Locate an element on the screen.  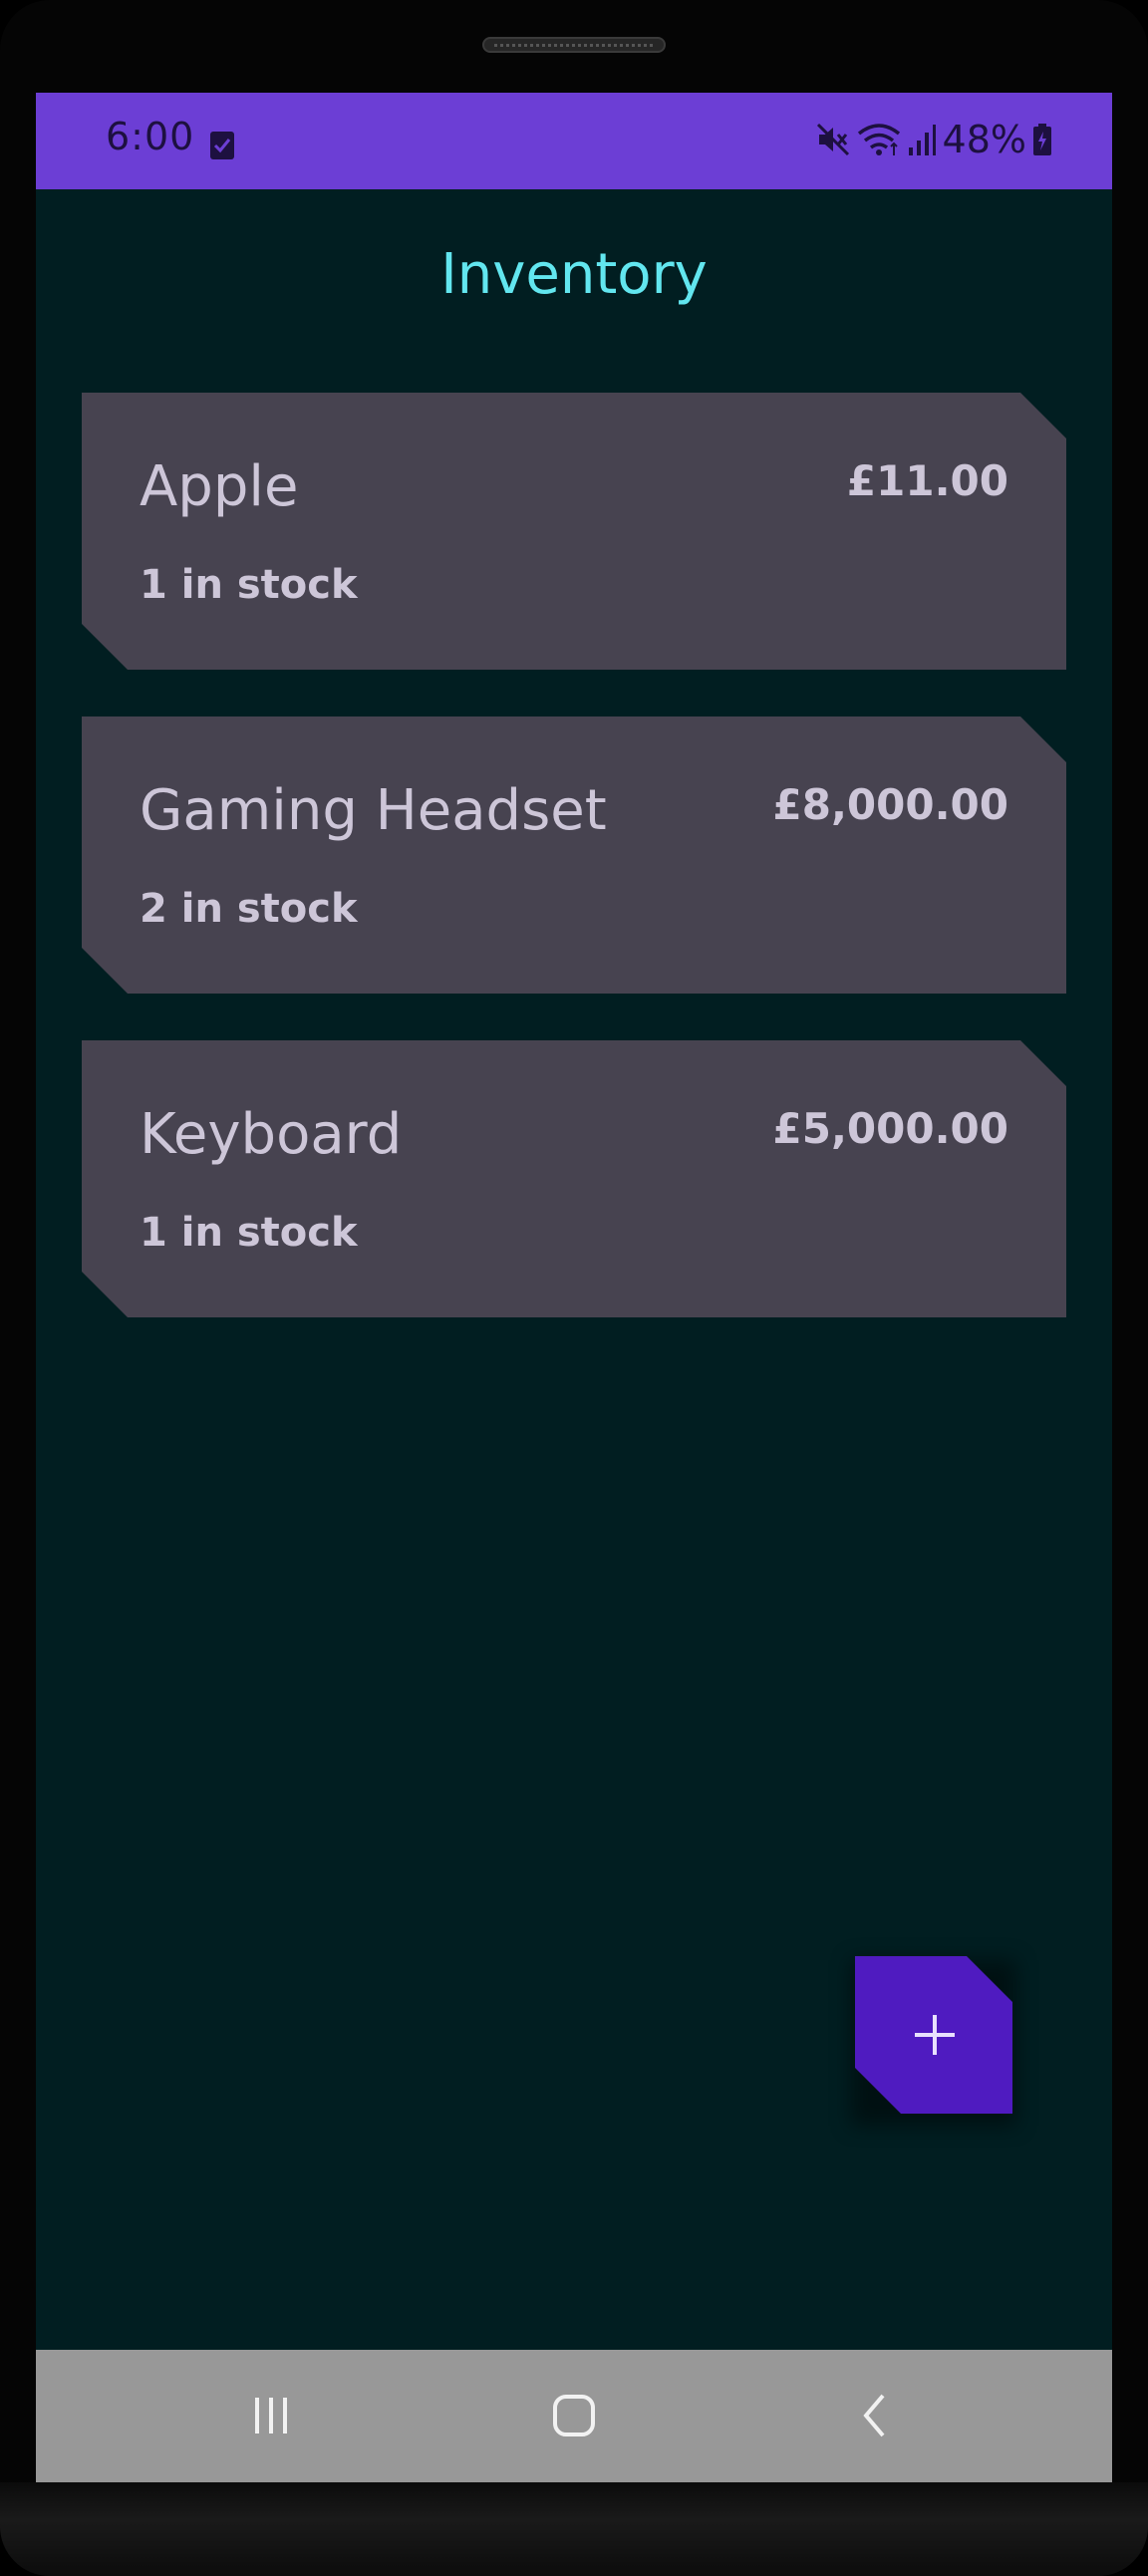
add-item-button is located at coordinates (933, 2035).